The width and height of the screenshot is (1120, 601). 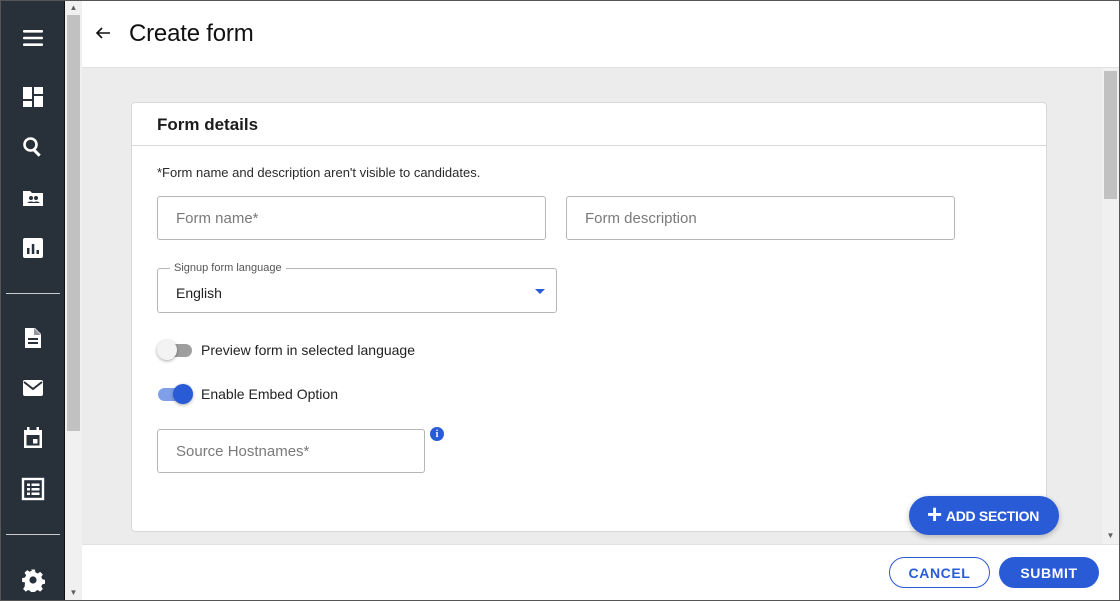 What do you see at coordinates (357, 287) in the screenshot?
I see `signup-language-select: Signup form language English` at bounding box center [357, 287].